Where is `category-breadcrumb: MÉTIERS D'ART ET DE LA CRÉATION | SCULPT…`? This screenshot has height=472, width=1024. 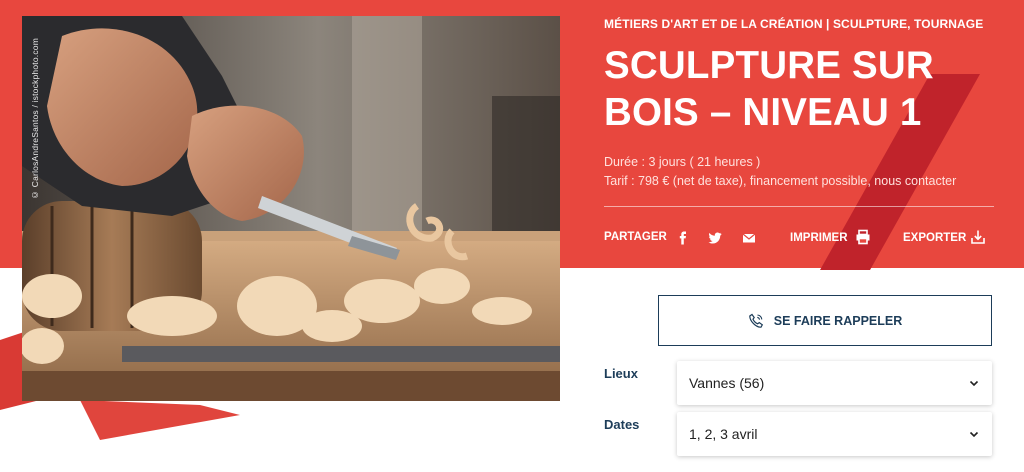 category-breadcrumb: MÉTIERS D'ART ET DE LA CRÉATION | SCULPT… is located at coordinates (794, 24).